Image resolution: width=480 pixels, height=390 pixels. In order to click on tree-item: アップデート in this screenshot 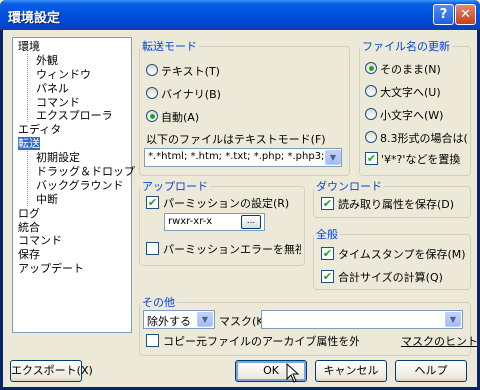, I will do `click(73, 269)`.